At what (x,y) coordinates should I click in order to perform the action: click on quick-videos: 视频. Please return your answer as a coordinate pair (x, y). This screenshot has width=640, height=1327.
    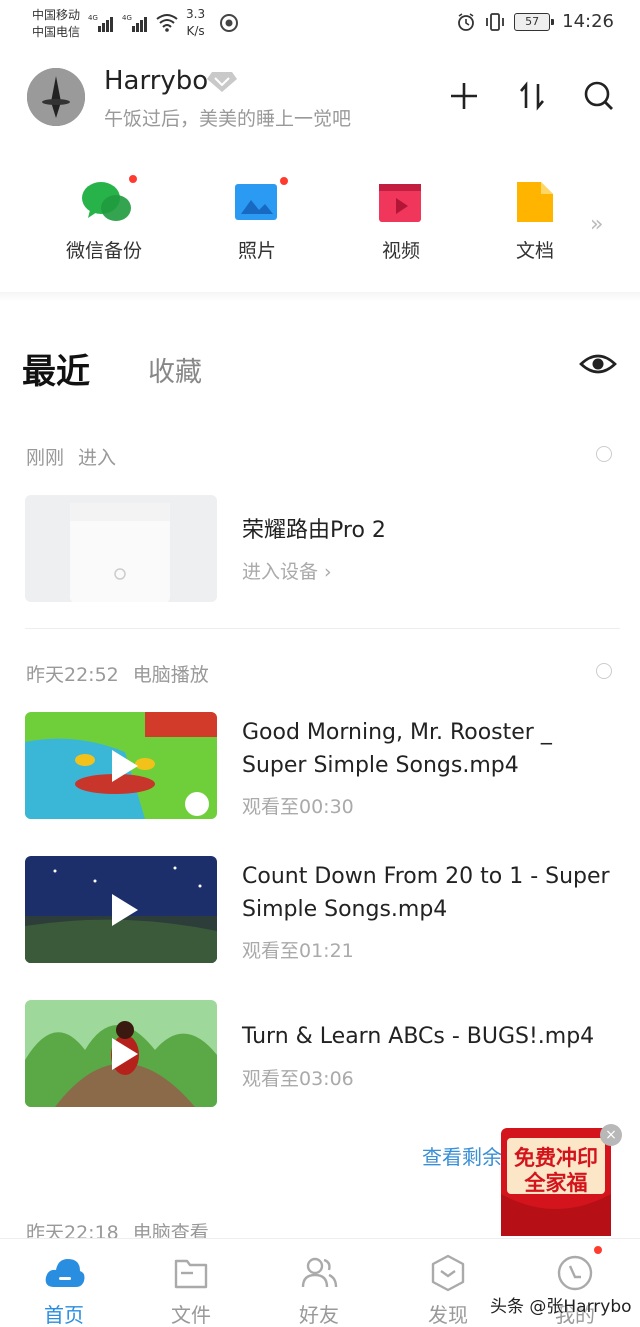
    Looking at the image, I should click on (401, 216).